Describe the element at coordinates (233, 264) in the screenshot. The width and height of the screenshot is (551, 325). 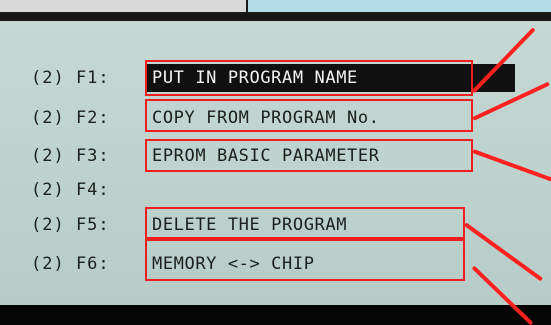
I see `menu-item-label: MEMORY <-> CHIP` at that location.